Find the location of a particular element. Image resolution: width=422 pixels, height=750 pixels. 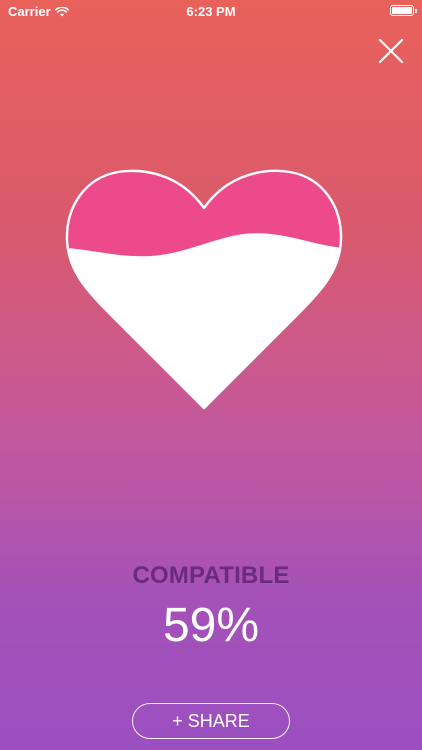

share-button-label: + SHARE is located at coordinates (211, 720).